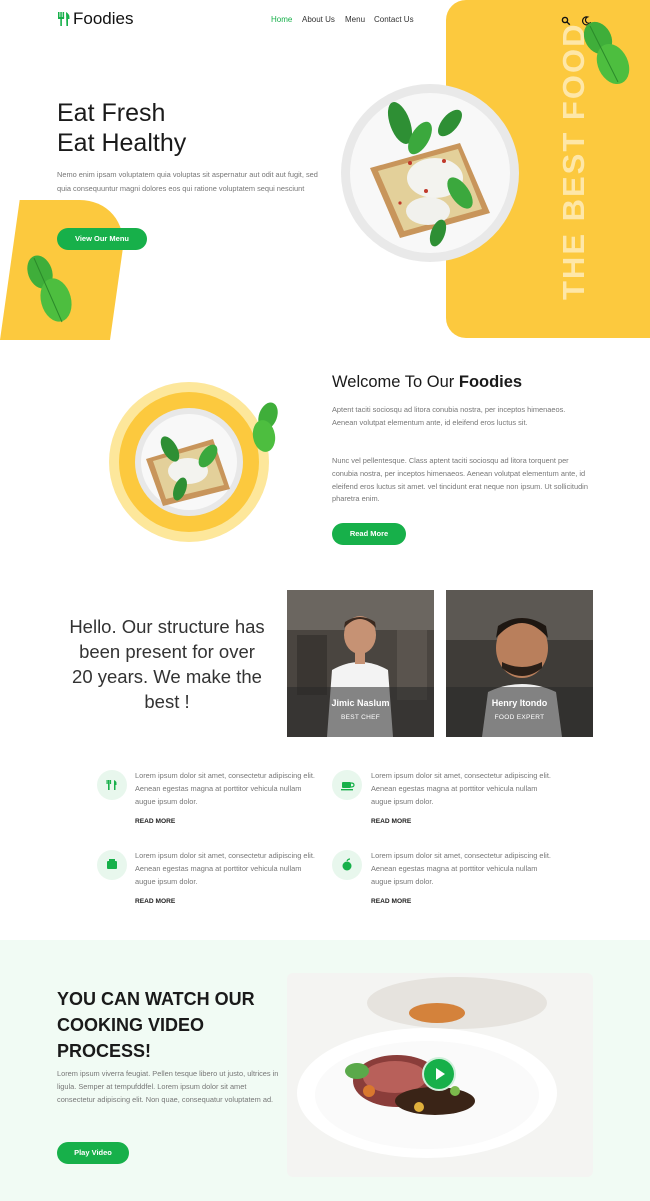 The width and height of the screenshot is (650, 1201). What do you see at coordinates (318, 19) in the screenshot?
I see `nav-about-us: About Us` at bounding box center [318, 19].